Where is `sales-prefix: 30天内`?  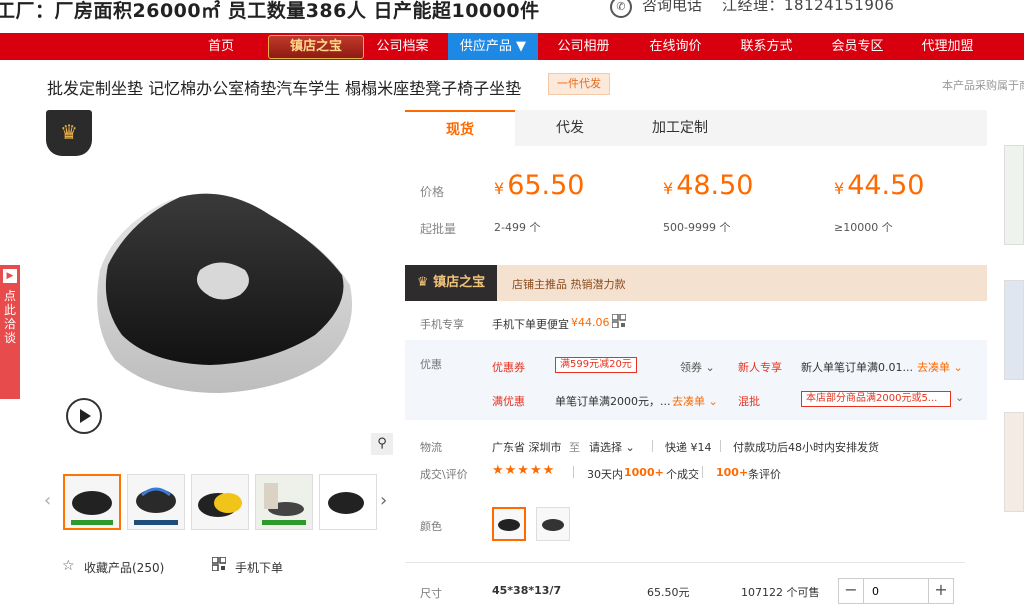 sales-prefix: 30天内 is located at coordinates (605, 474).